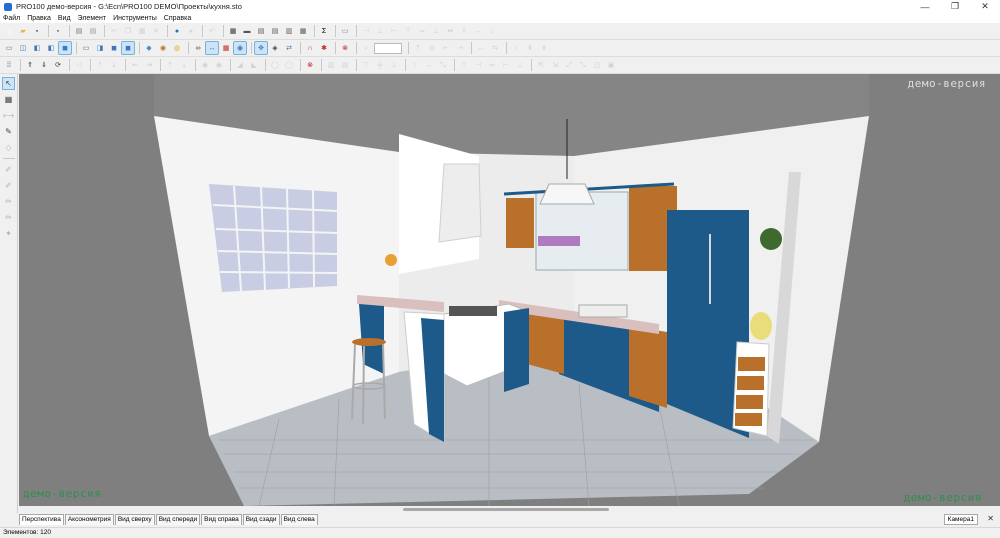 The width and height of the screenshot is (1000, 538). I want to click on menu-view: Вид, so click(64, 18).